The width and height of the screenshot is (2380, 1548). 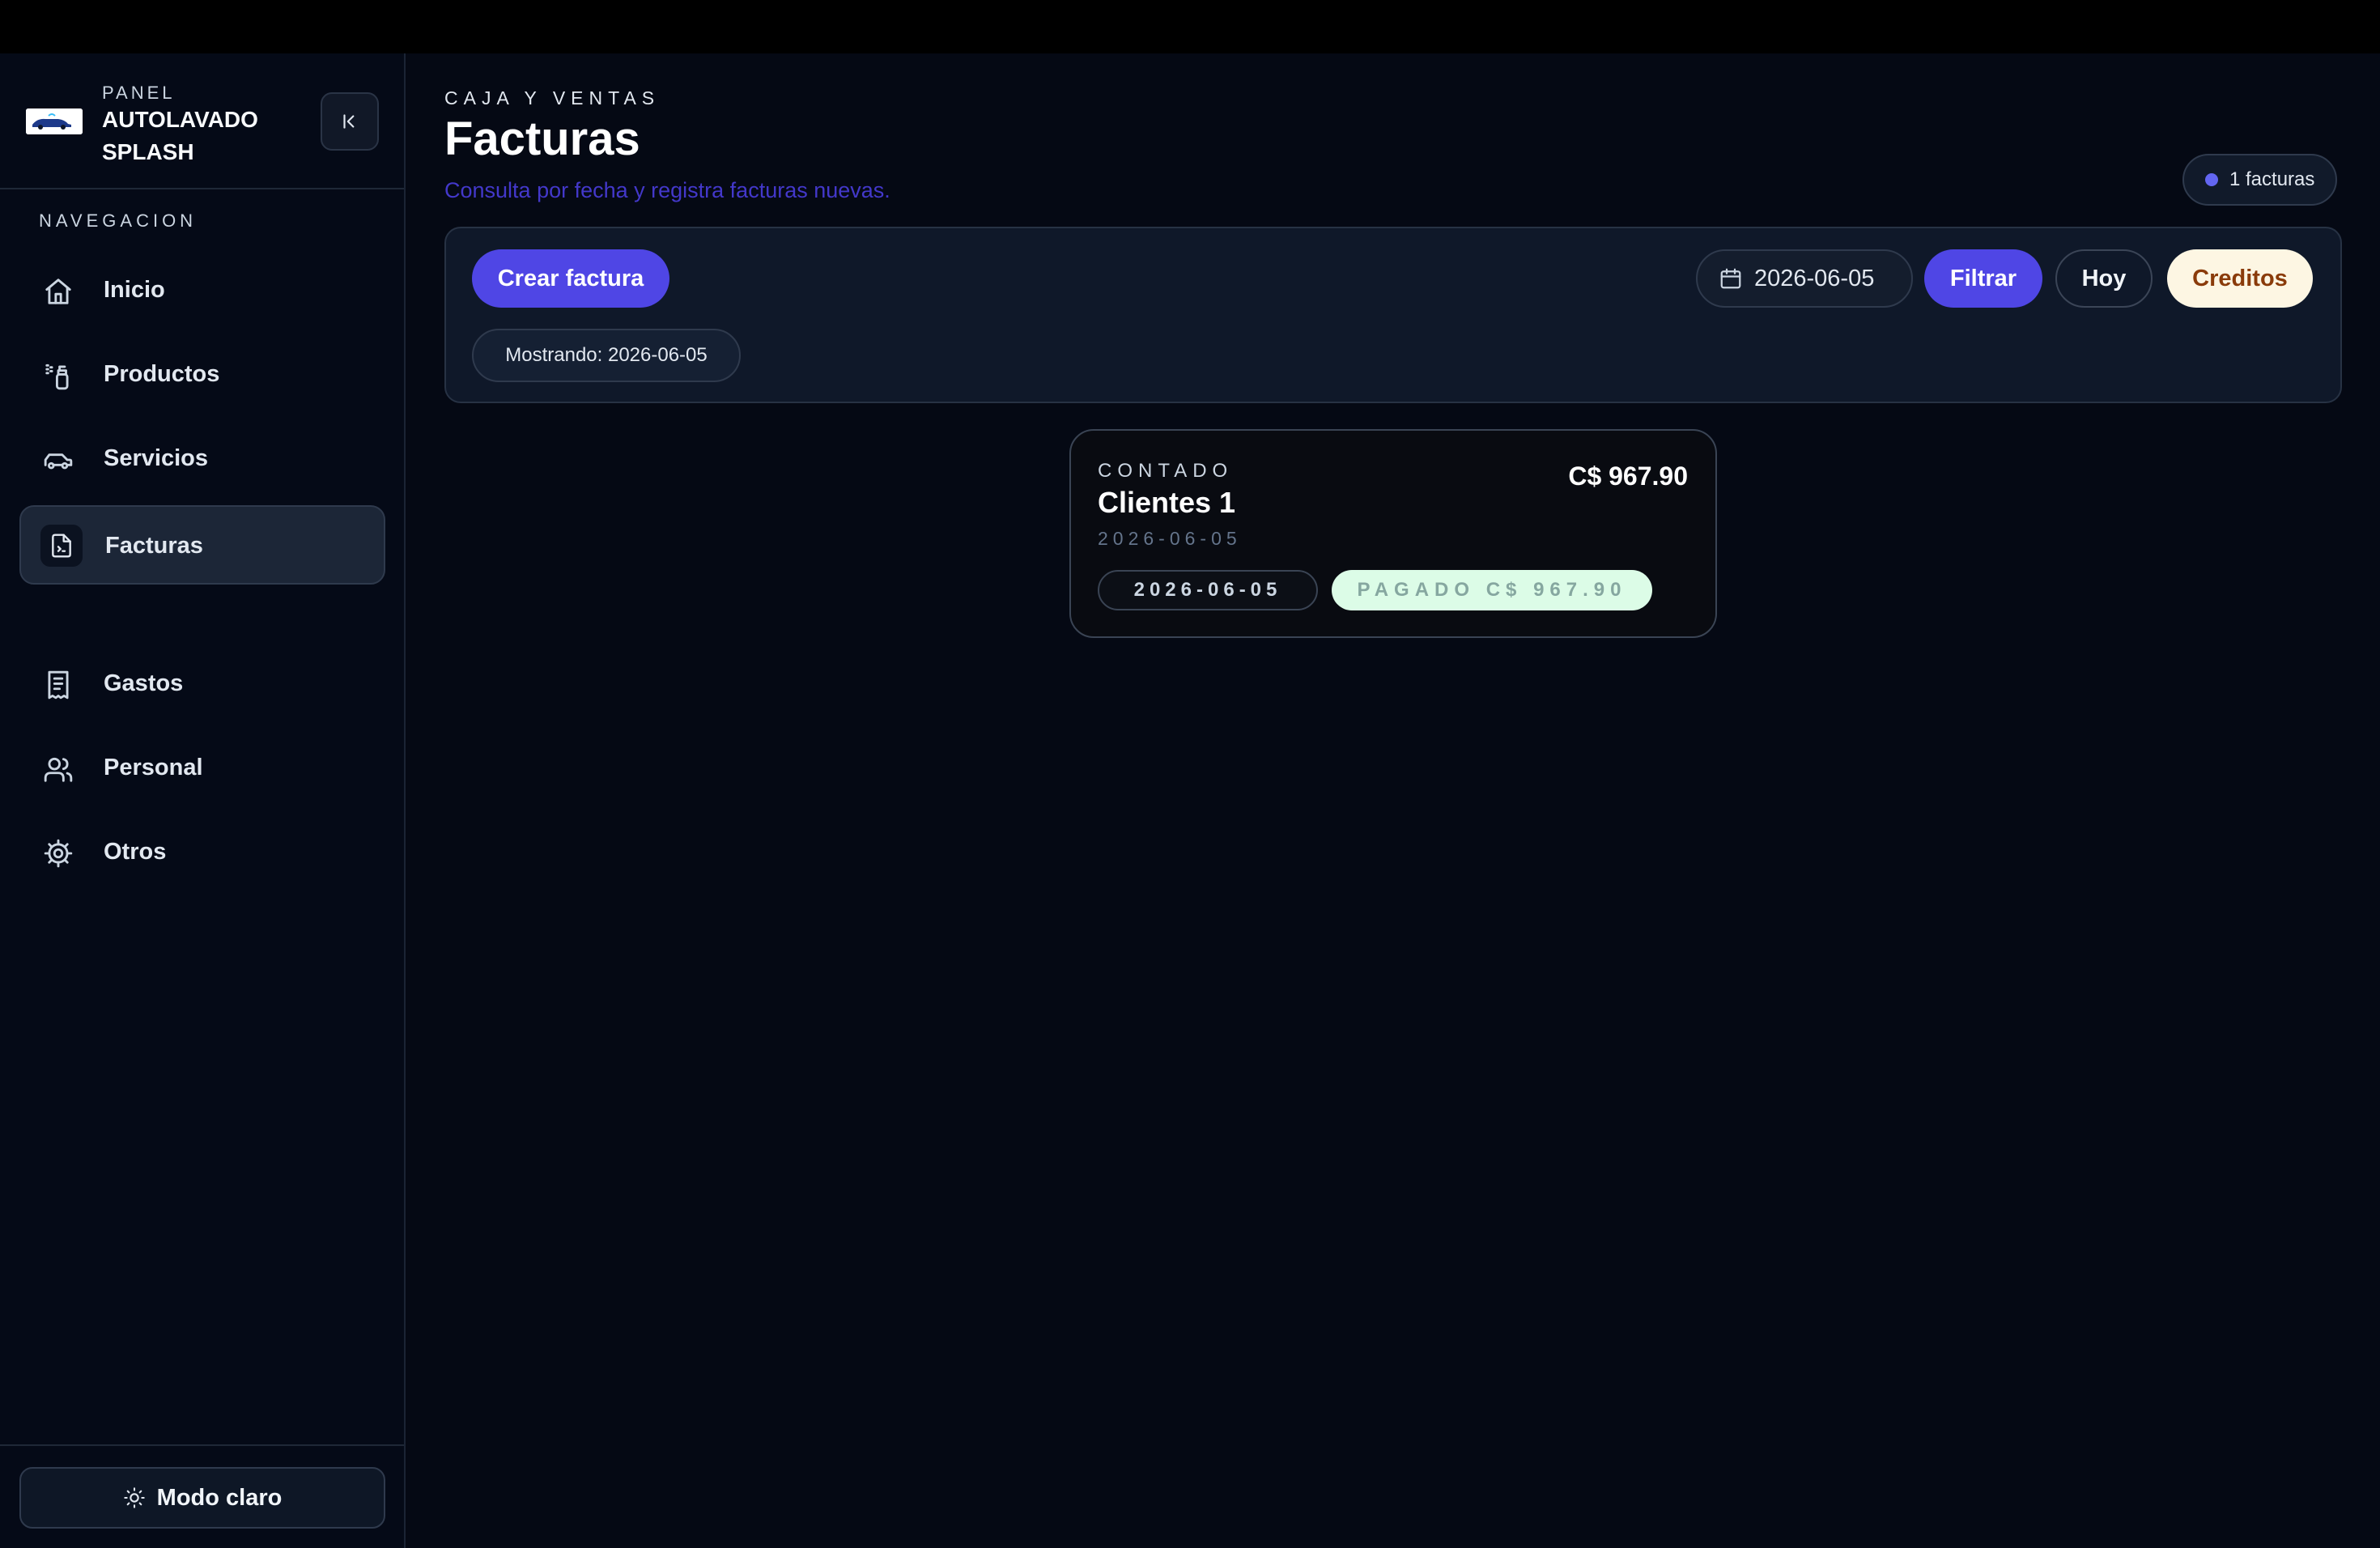 I want to click on brand-name-line1: AUTOLAVADO, so click(x=180, y=120).